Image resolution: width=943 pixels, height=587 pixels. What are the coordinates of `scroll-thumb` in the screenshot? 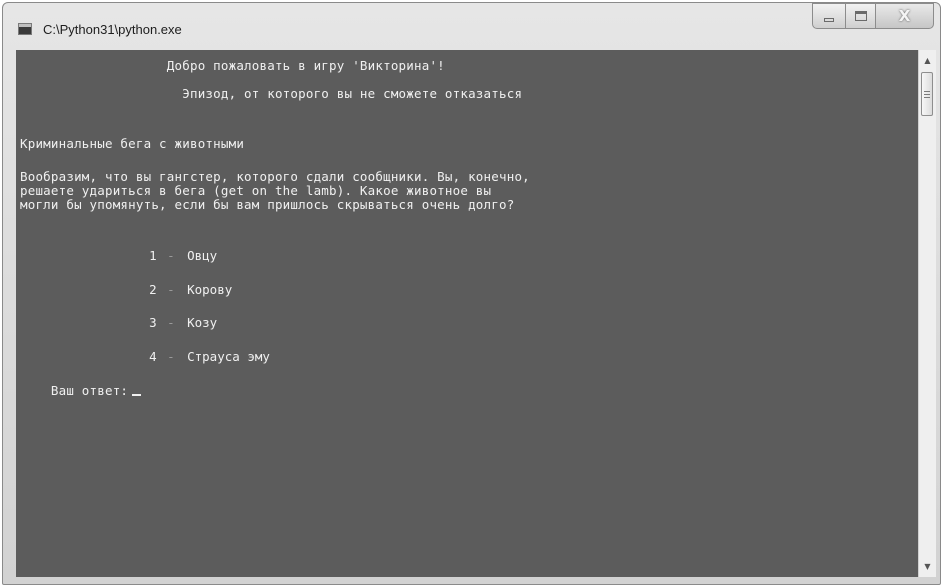 It's located at (927, 94).